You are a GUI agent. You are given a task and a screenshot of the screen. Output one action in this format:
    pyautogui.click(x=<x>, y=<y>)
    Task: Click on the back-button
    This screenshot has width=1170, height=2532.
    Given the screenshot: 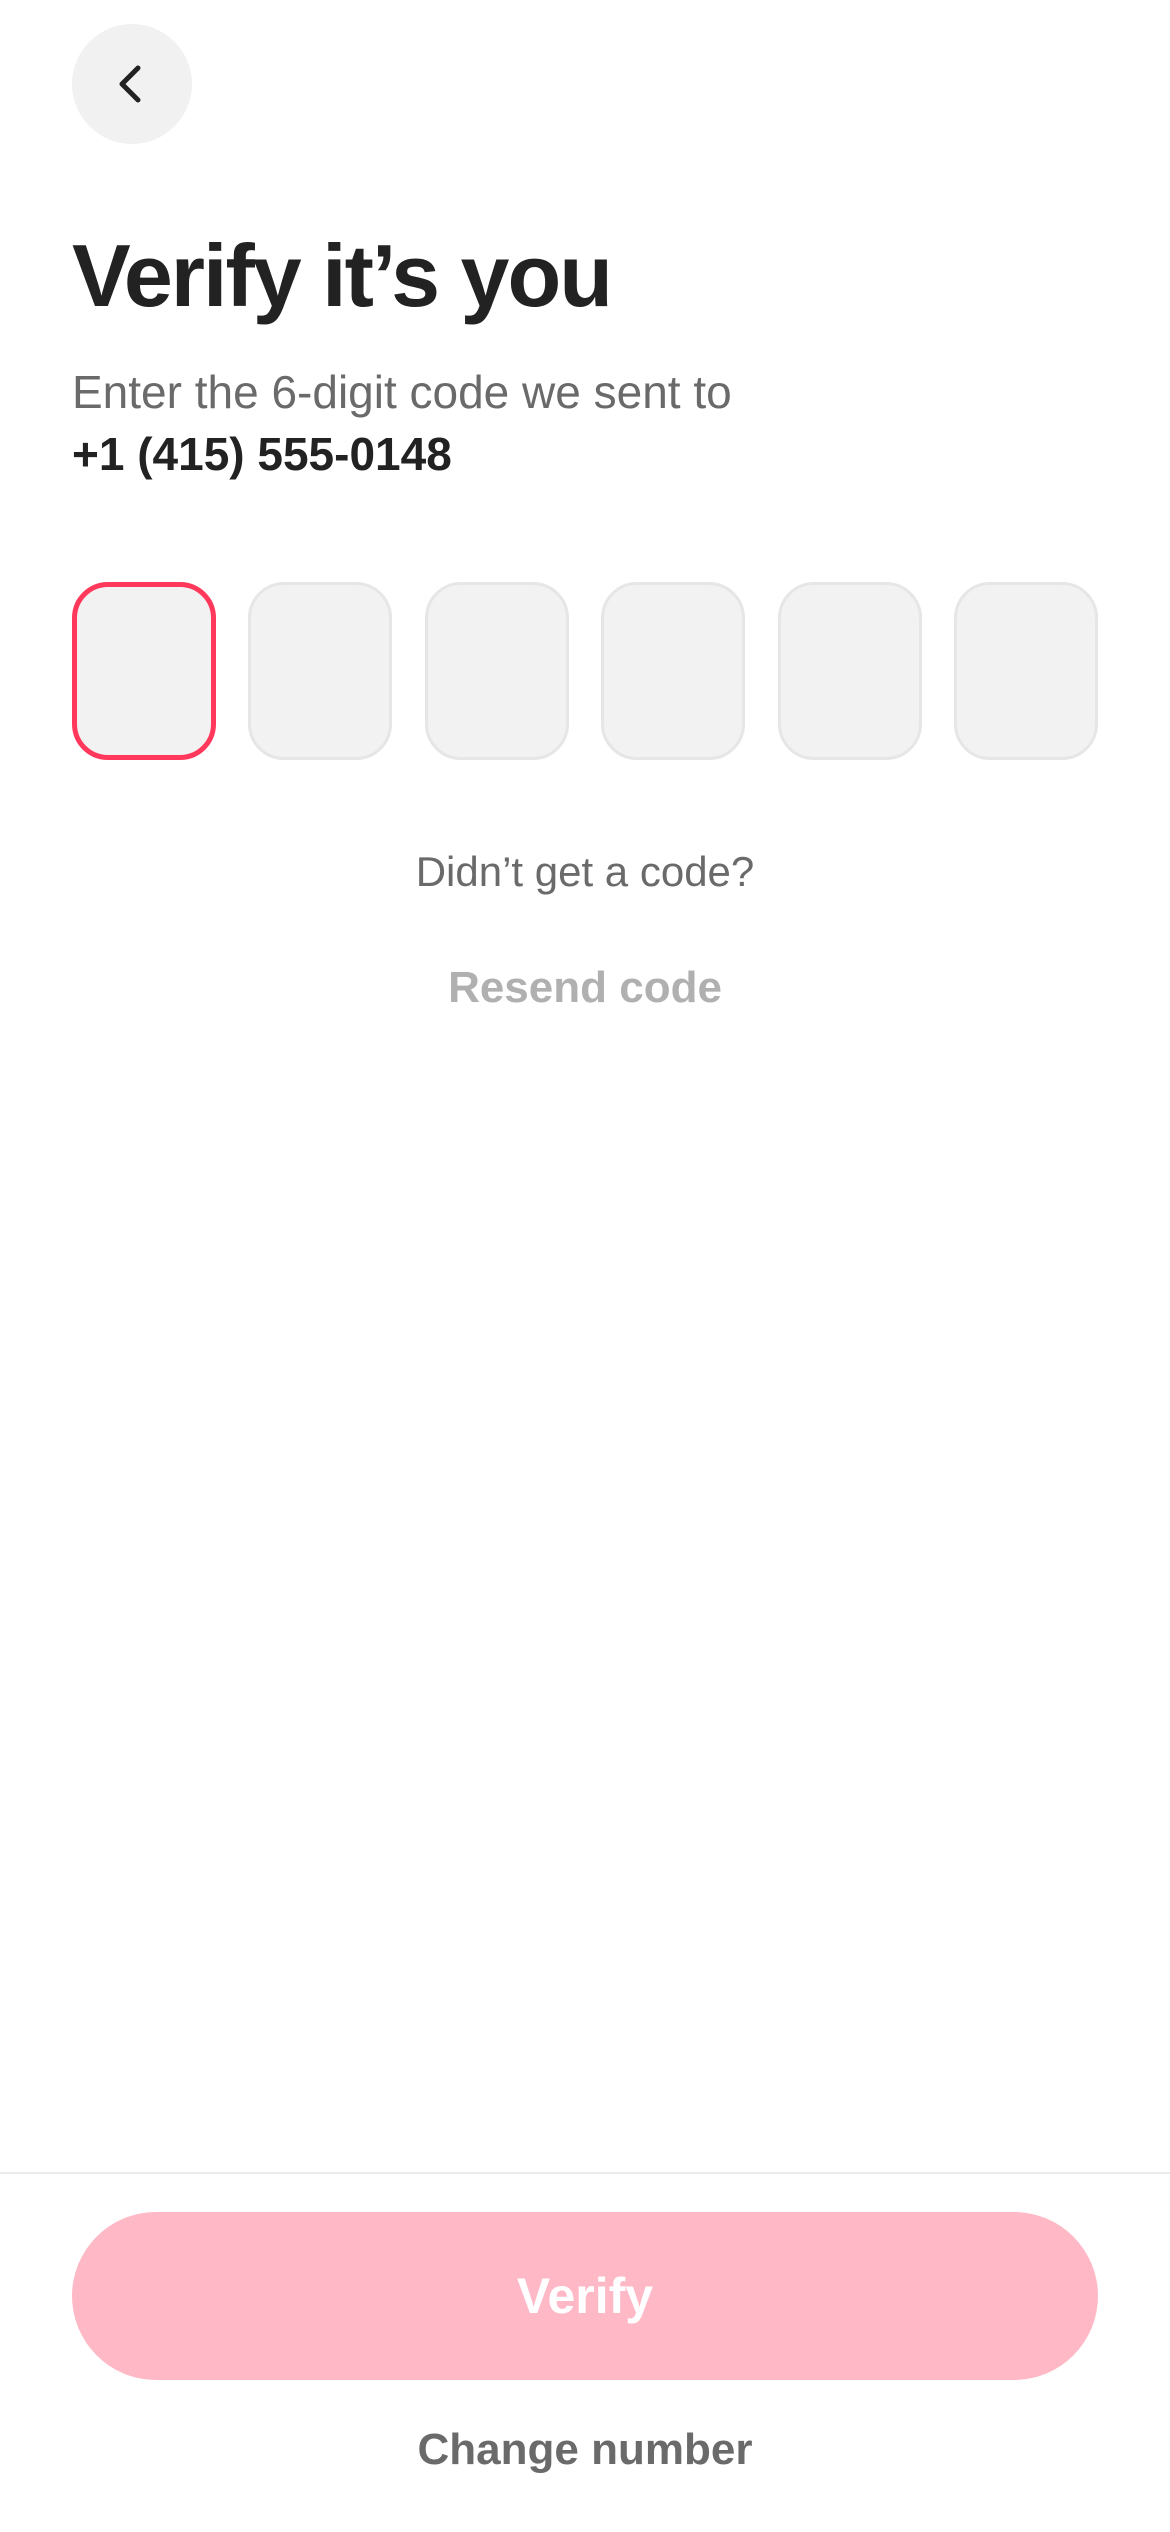 What is the action you would take?
    pyautogui.click(x=132, y=84)
    